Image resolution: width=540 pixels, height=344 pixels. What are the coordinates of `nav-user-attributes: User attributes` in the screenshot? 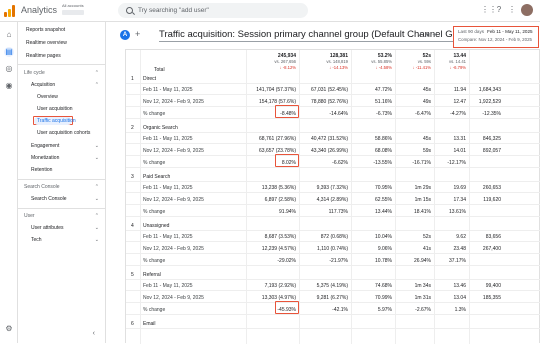 It's located at (47, 228).